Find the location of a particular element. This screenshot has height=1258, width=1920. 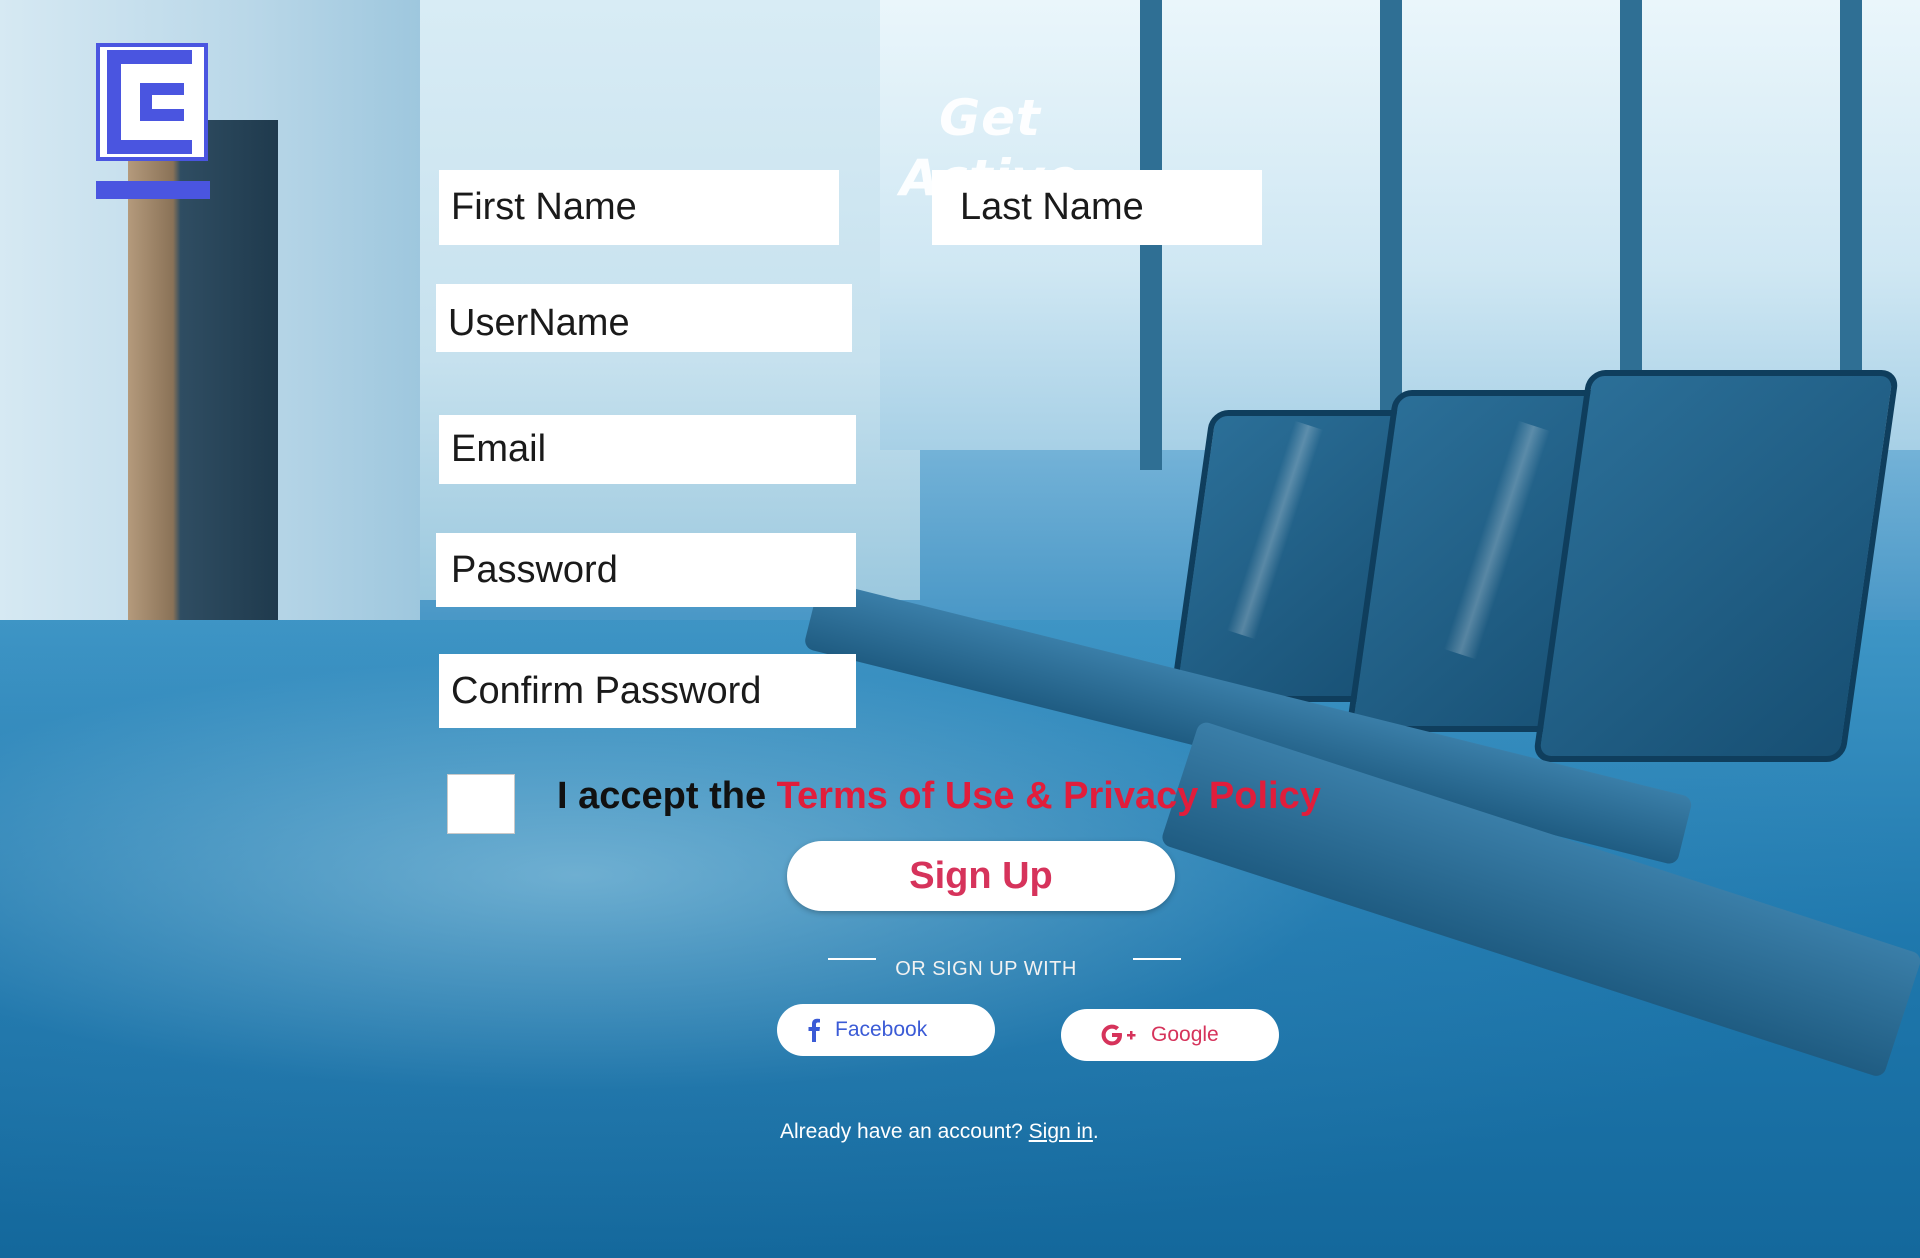

email-input is located at coordinates (647, 449).